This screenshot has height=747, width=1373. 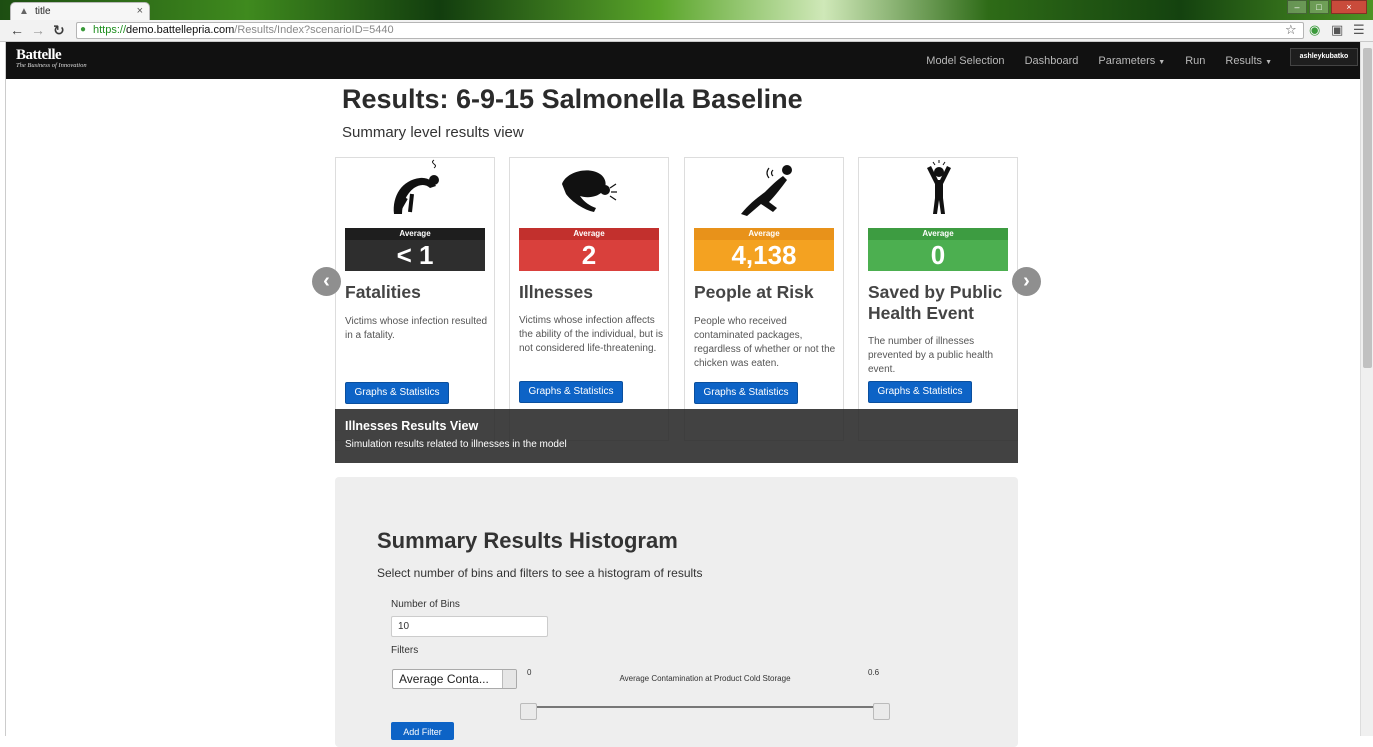 I want to click on histogram-title: Summary Results Histogram, so click(x=527, y=540).